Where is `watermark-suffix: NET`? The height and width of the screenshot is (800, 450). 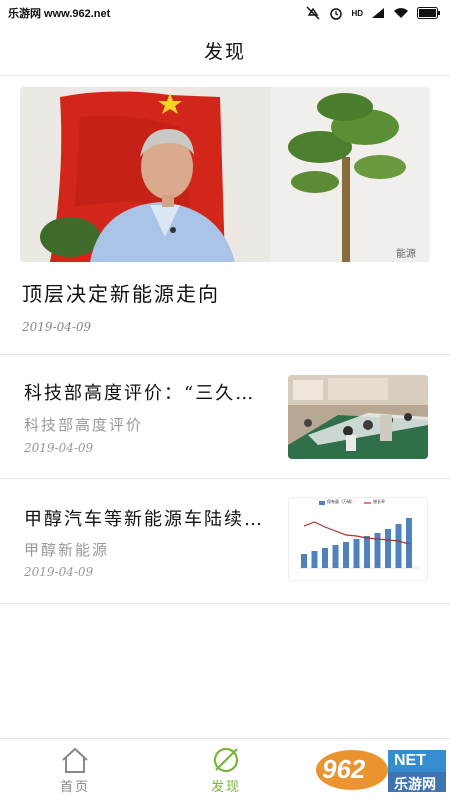 watermark-suffix: NET is located at coordinates (410, 760).